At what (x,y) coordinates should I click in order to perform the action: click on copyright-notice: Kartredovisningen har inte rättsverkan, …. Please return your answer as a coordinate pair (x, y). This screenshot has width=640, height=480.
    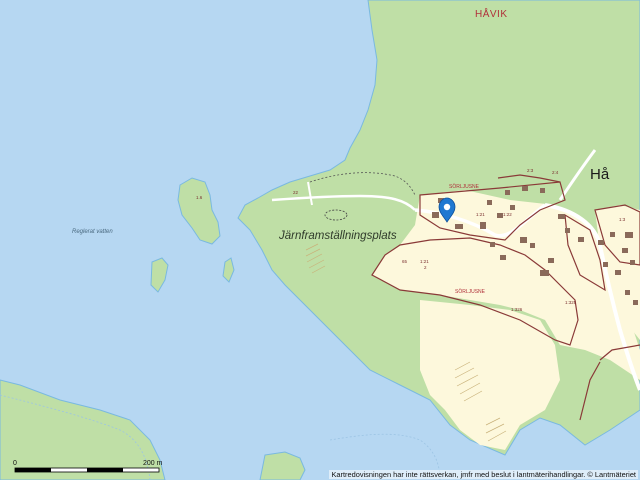
    Looking at the image, I should click on (483, 474).